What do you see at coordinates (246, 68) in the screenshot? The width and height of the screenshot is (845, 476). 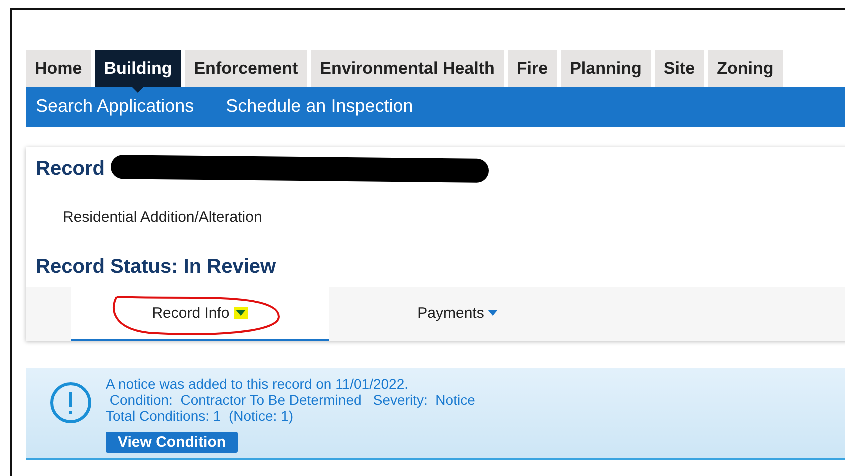 I see `nav-tab: Enforcement` at bounding box center [246, 68].